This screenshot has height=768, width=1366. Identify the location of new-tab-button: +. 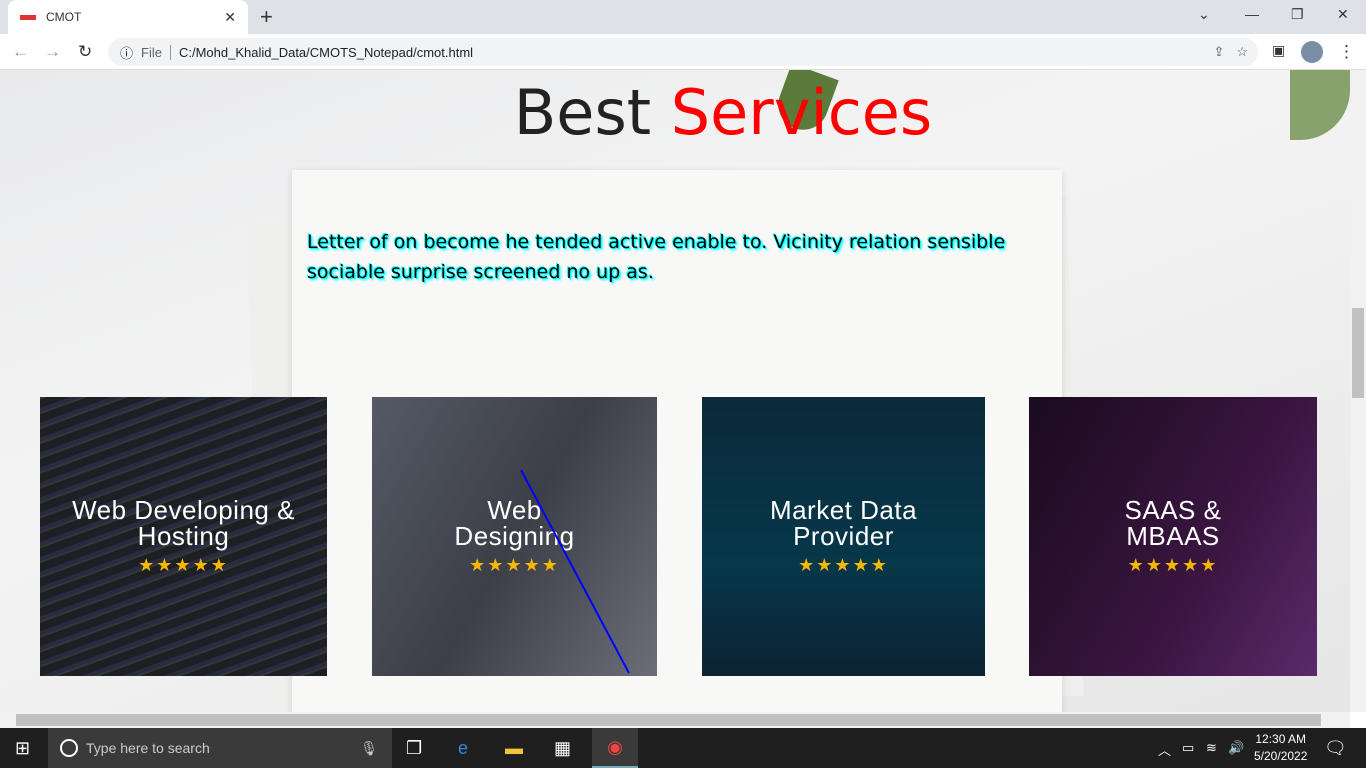
(266, 17).